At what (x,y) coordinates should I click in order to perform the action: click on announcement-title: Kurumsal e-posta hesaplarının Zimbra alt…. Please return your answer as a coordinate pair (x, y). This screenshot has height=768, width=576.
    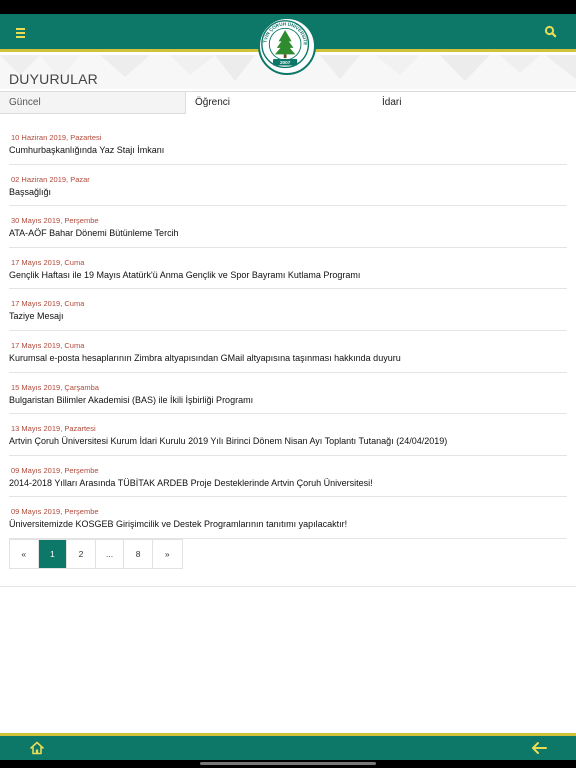
    Looking at the image, I should click on (288, 358).